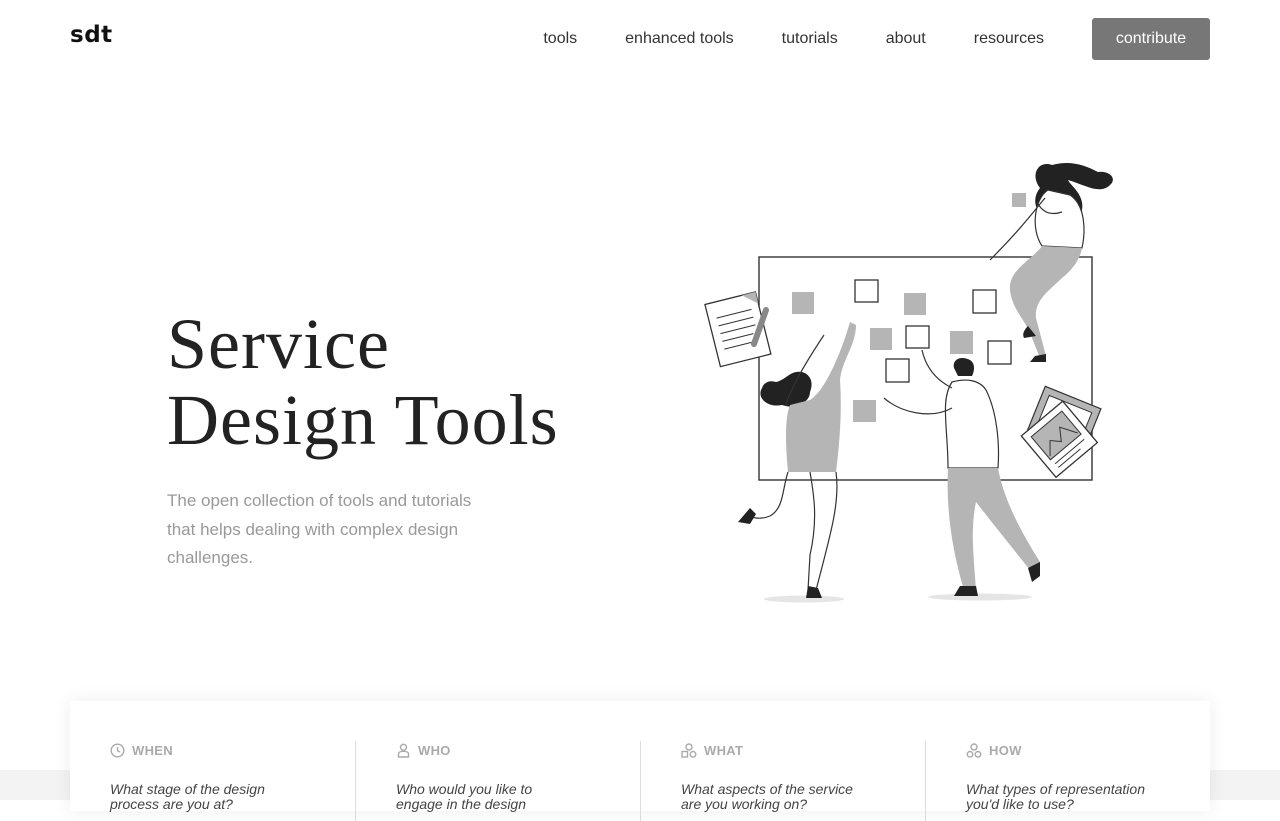 The width and height of the screenshot is (1280, 821). What do you see at coordinates (91, 35) in the screenshot?
I see `site-logo: sdt` at bounding box center [91, 35].